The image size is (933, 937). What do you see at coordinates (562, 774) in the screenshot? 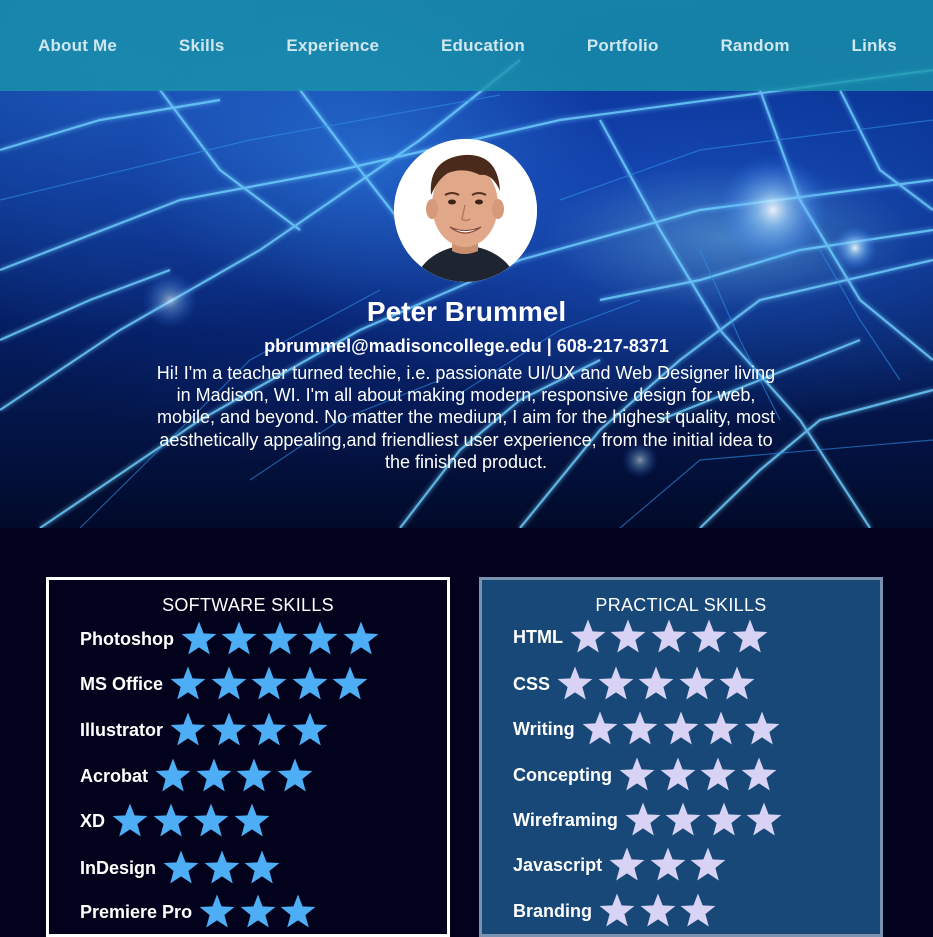
I see `practical-skill-label: Concepting` at bounding box center [562, 774].